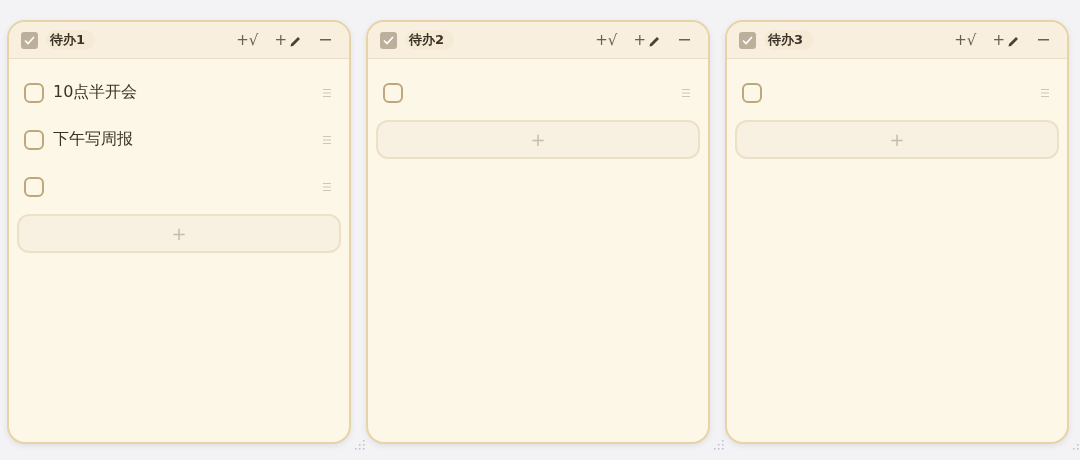  Describe the element at coordinates (95, 92) in the screenshot. I see `task-text: 10点半开会` at that location.